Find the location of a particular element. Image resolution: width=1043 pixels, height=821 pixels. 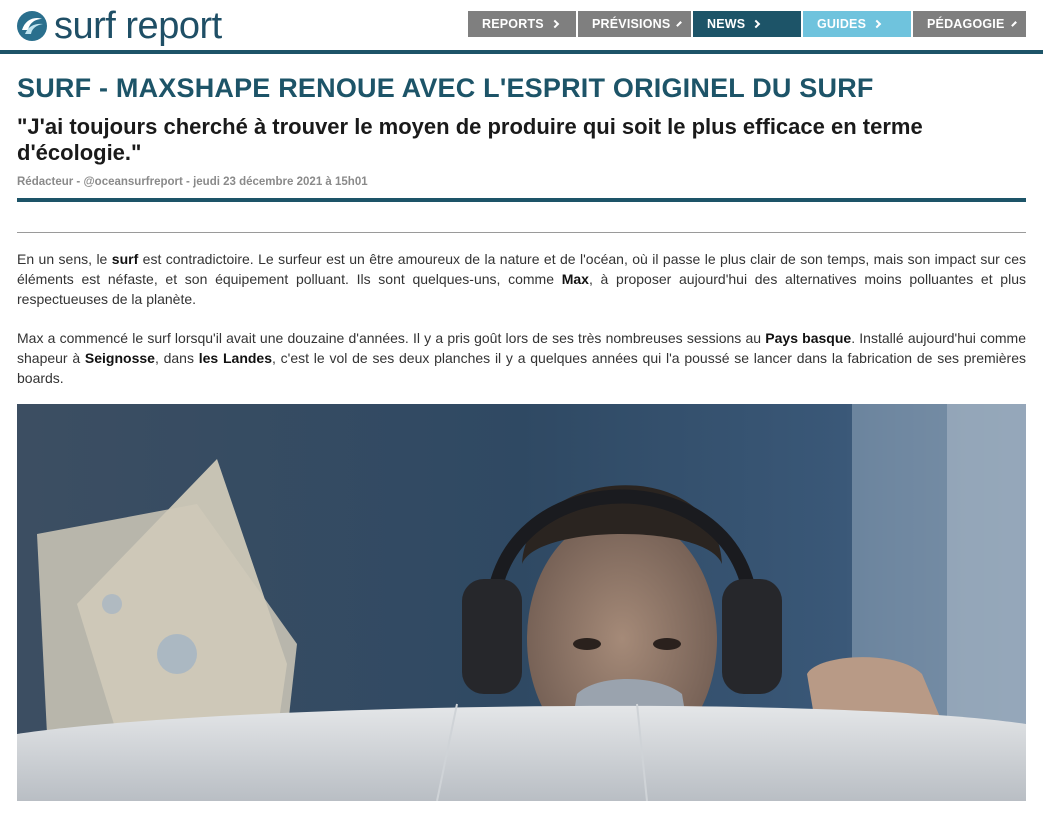

nav-news-label: NEWS is located at coordinates (726, 24).